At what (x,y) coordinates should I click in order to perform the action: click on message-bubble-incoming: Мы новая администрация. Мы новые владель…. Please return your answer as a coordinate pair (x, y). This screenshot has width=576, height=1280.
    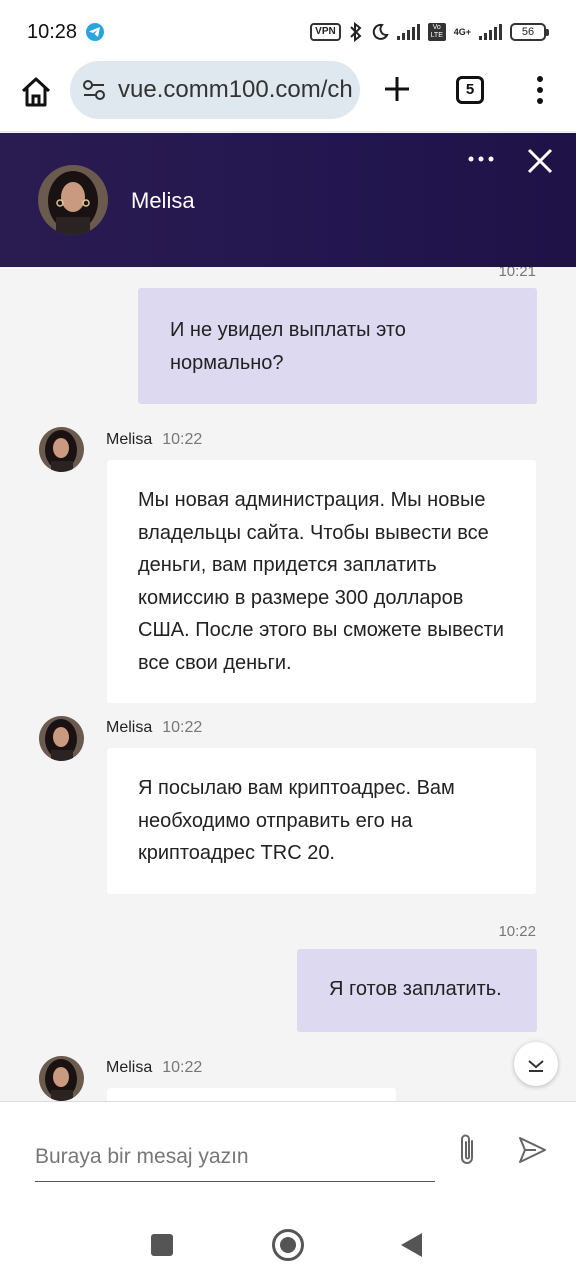
    Looking at the image, I should click on (321, 581).